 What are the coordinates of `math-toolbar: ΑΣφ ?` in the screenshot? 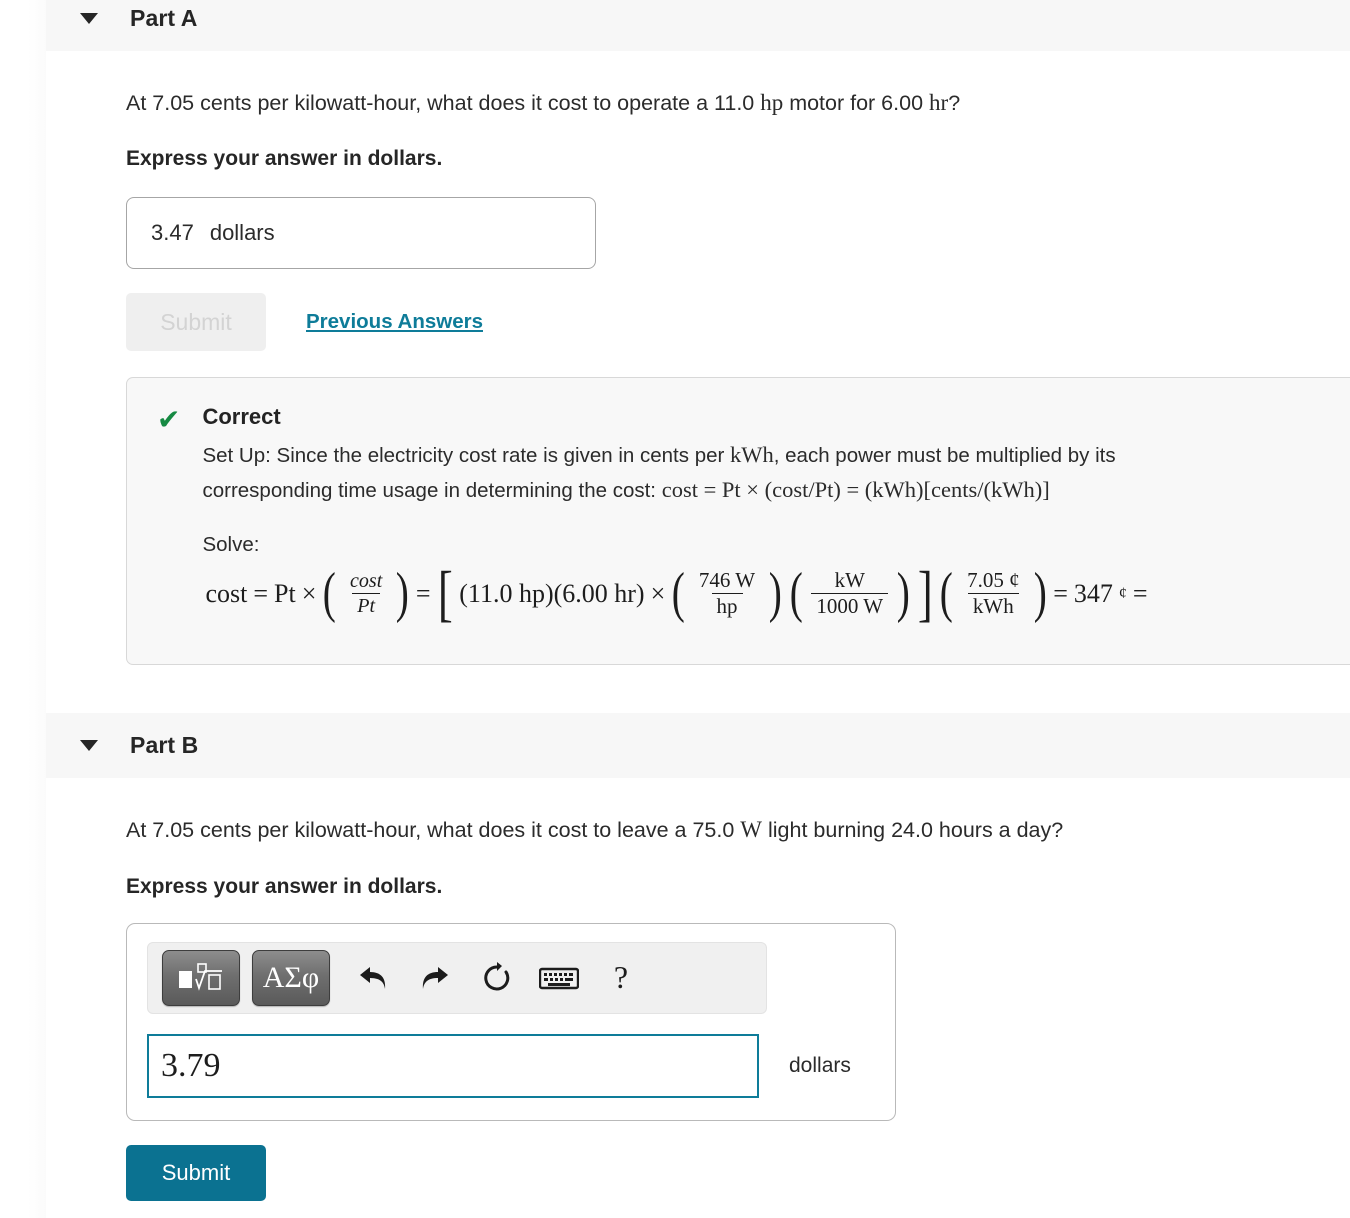 It's located at (457, 977).